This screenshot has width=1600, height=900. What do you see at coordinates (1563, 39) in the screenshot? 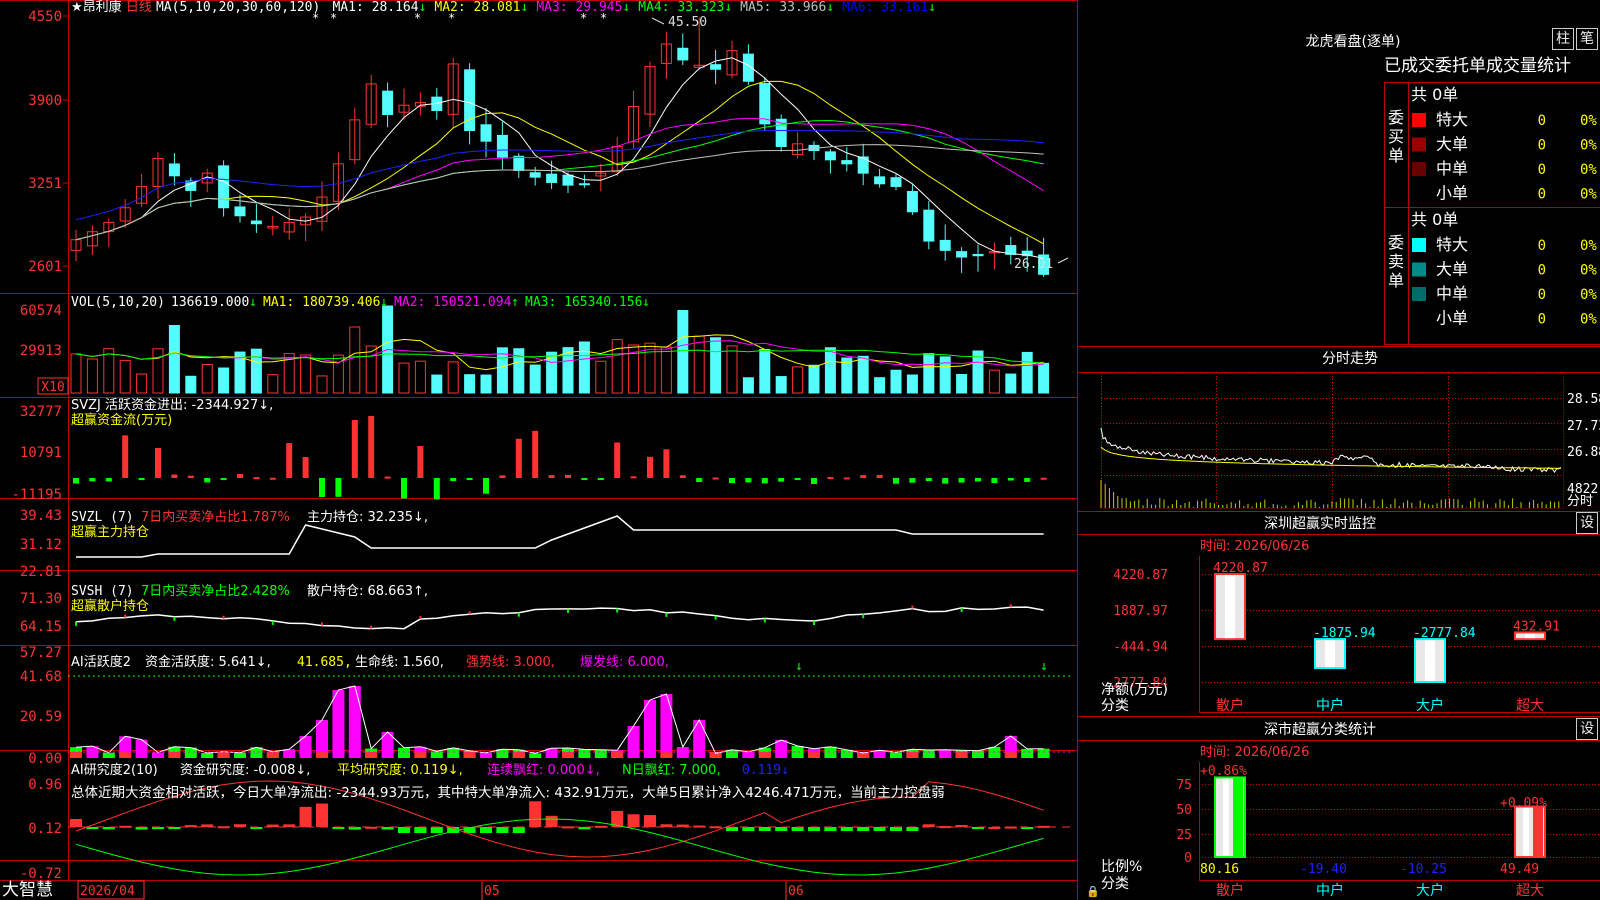
I see `bar-mode-button: 柱` at bounding box center [1563, 39].